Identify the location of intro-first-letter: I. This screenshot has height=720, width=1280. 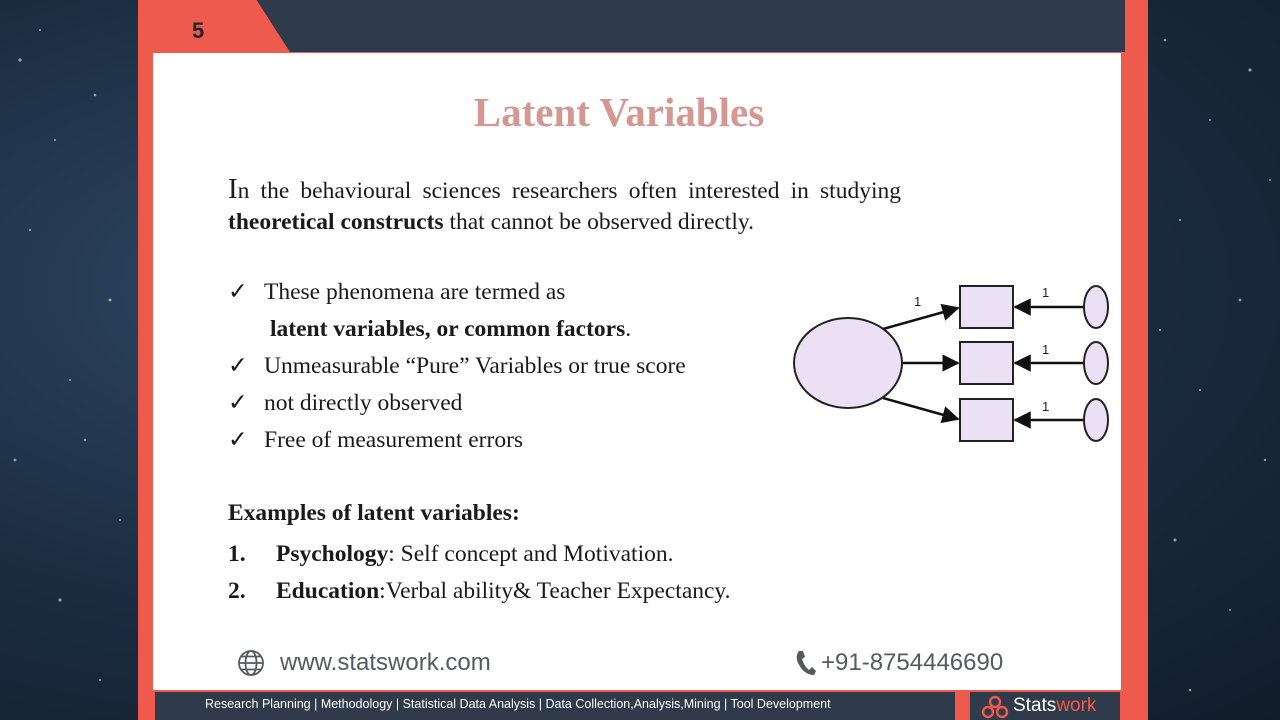
(233, 189).